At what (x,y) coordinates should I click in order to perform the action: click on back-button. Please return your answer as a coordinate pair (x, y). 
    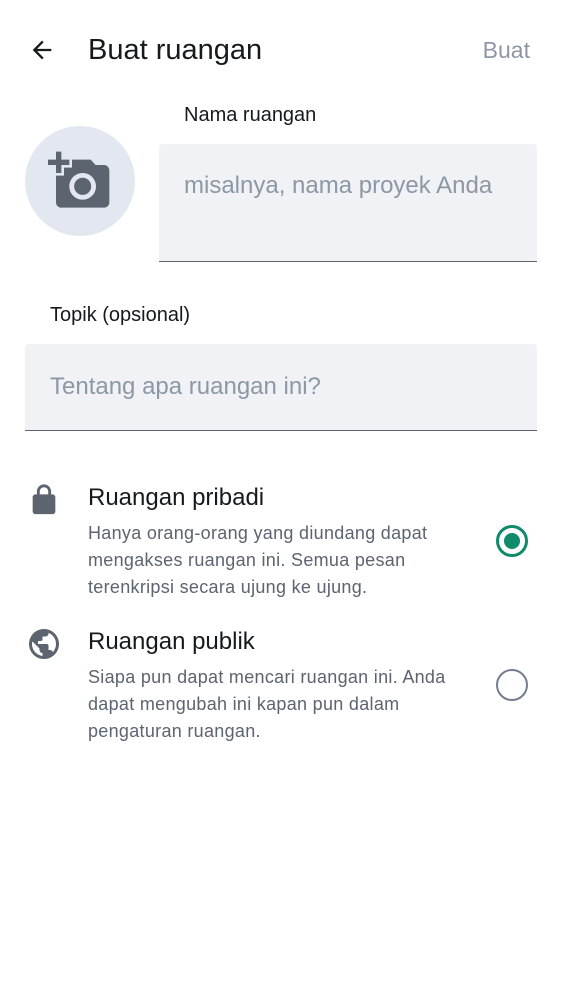
    Looking at the image, I should click on (42, 50).